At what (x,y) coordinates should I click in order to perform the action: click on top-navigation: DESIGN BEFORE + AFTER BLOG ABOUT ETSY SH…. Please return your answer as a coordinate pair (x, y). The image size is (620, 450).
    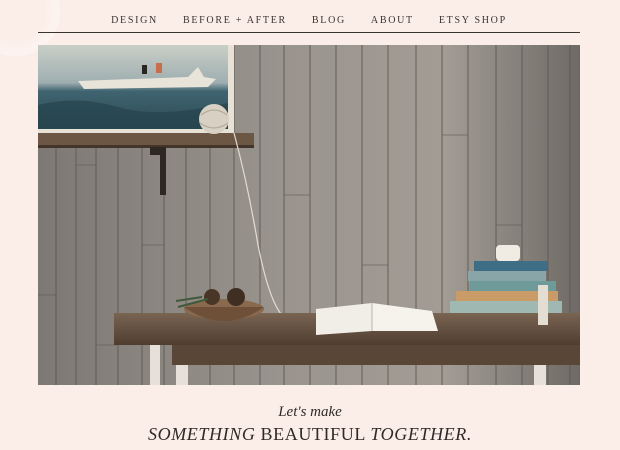
    Looking at the image, I should click on (309, 20).